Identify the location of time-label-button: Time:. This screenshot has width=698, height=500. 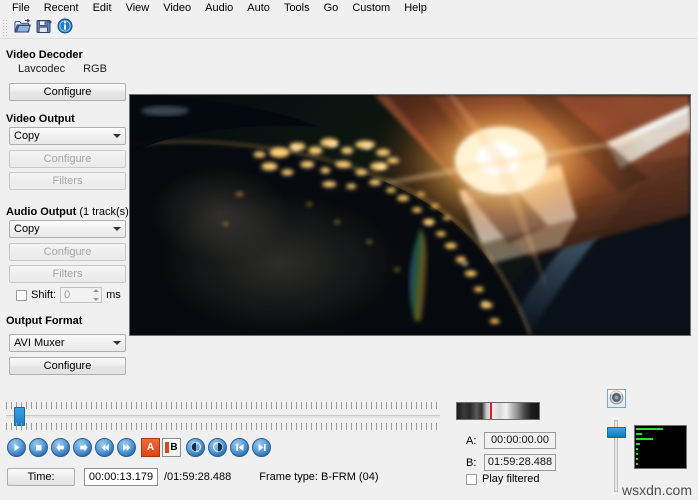
(41, 477).